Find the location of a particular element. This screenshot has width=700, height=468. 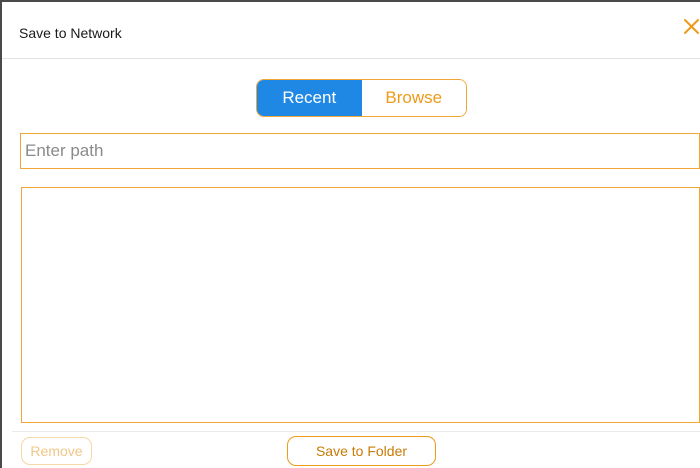

remove-button: Remove is located at coordinates (56, 451).